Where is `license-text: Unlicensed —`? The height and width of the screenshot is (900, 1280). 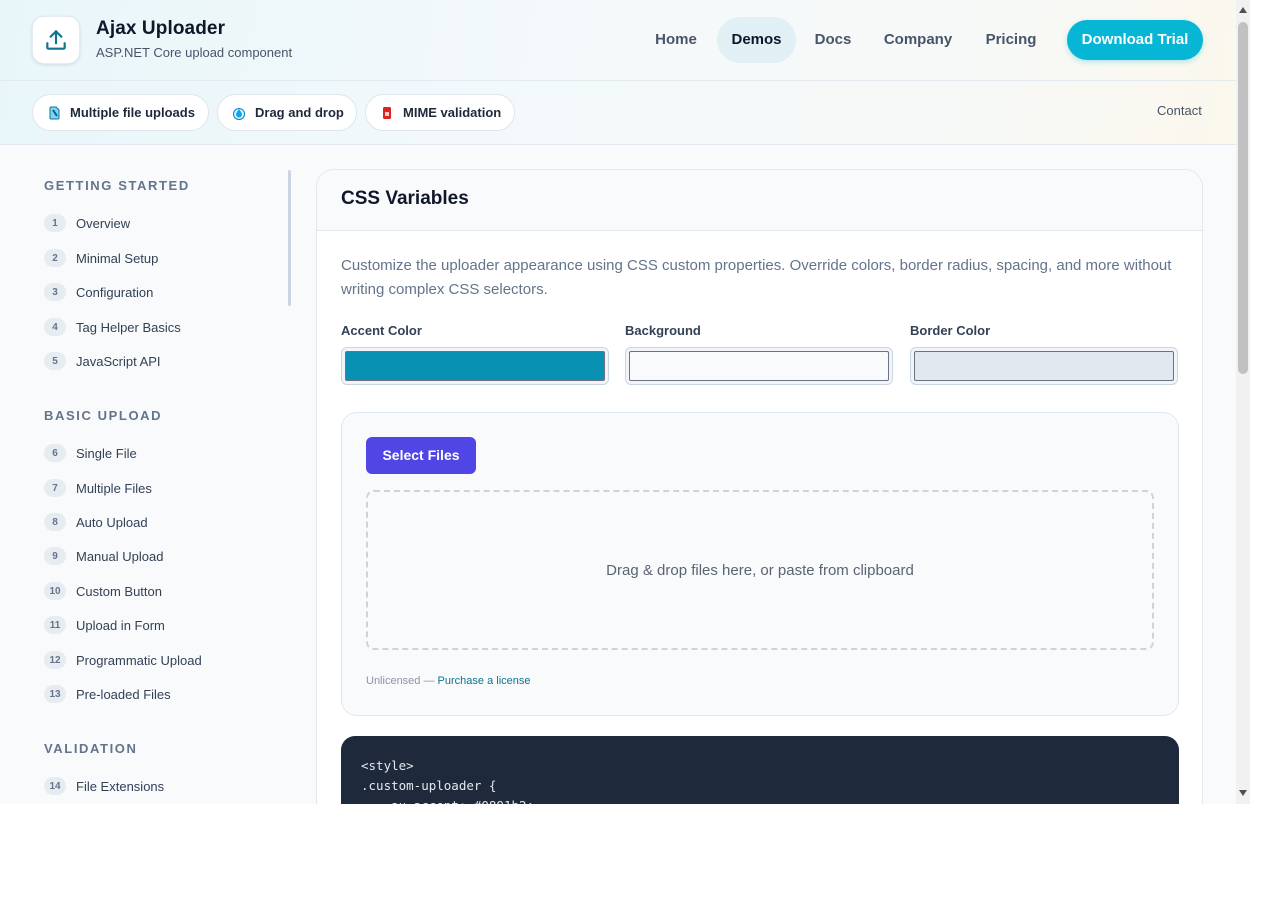
license-text: Unlicensed — is located at coordinates (400, 681).